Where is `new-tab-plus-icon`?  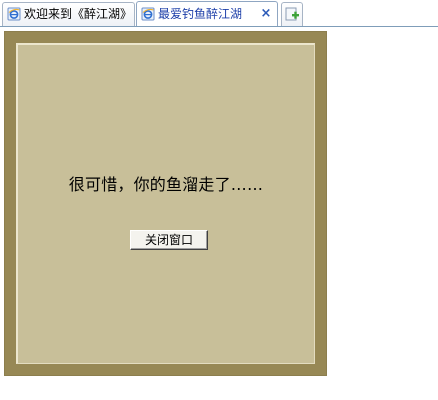
new-tab-plus-icon is located at coordinates (292, 14).